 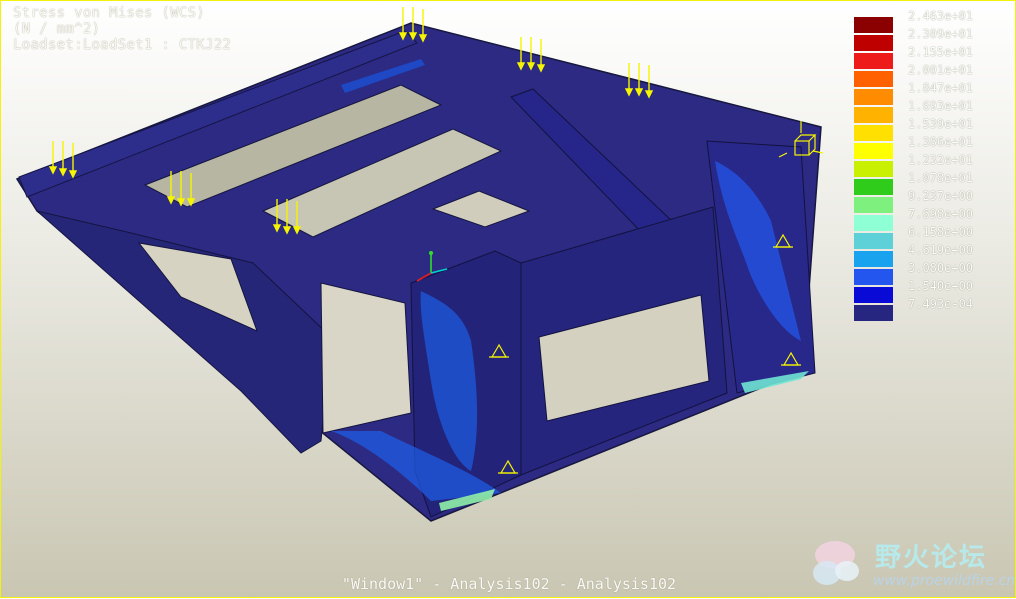 What do you see at coordinates (941, 34) in the screenshot?
I see `legend-label: 2.309e+01` at bounding box center [941, 34].